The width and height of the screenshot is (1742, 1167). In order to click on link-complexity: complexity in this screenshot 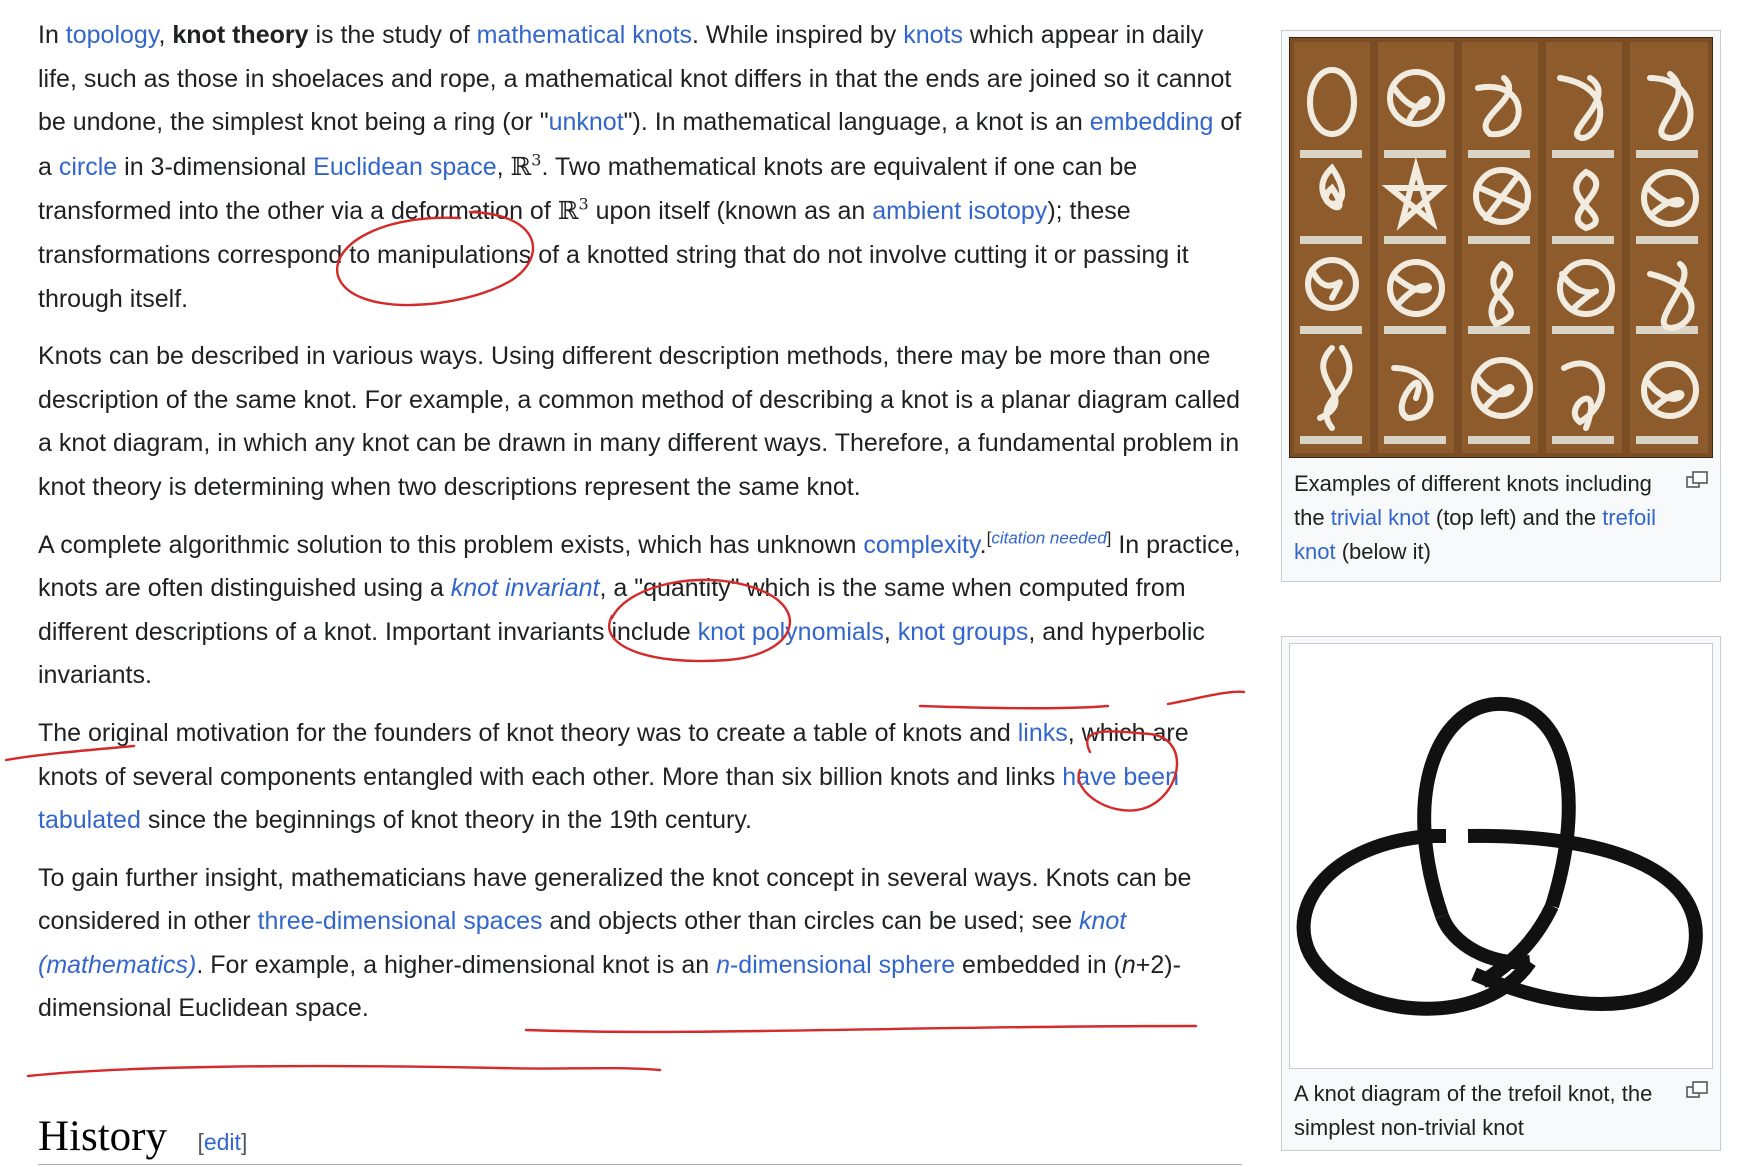, I will do `click(921, 545)`.